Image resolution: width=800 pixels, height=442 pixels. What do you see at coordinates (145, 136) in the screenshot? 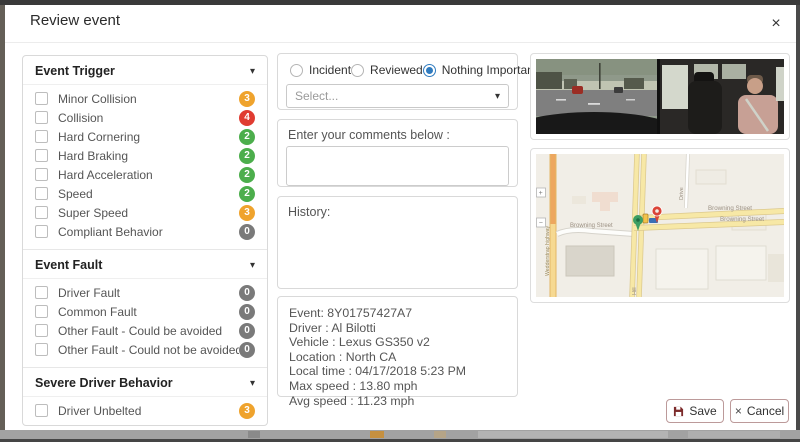
I see `filter-item: Hard Cornering 2` at bounding box center [145, 136].